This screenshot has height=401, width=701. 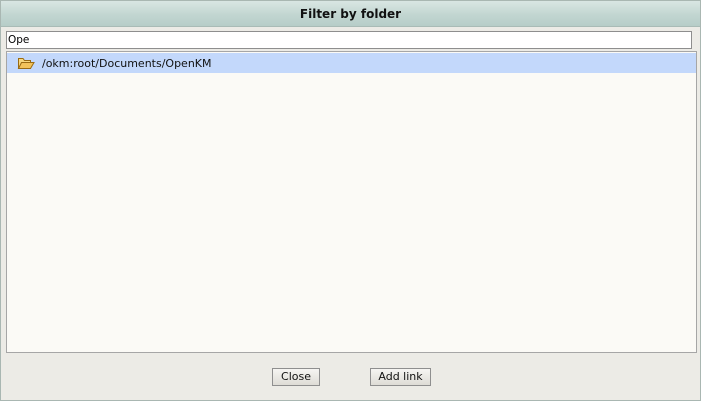 What do you see at coordinates (400, 377) in the screenshot?
I see `add-link-button: Add link` at bounding box center [400, 377].